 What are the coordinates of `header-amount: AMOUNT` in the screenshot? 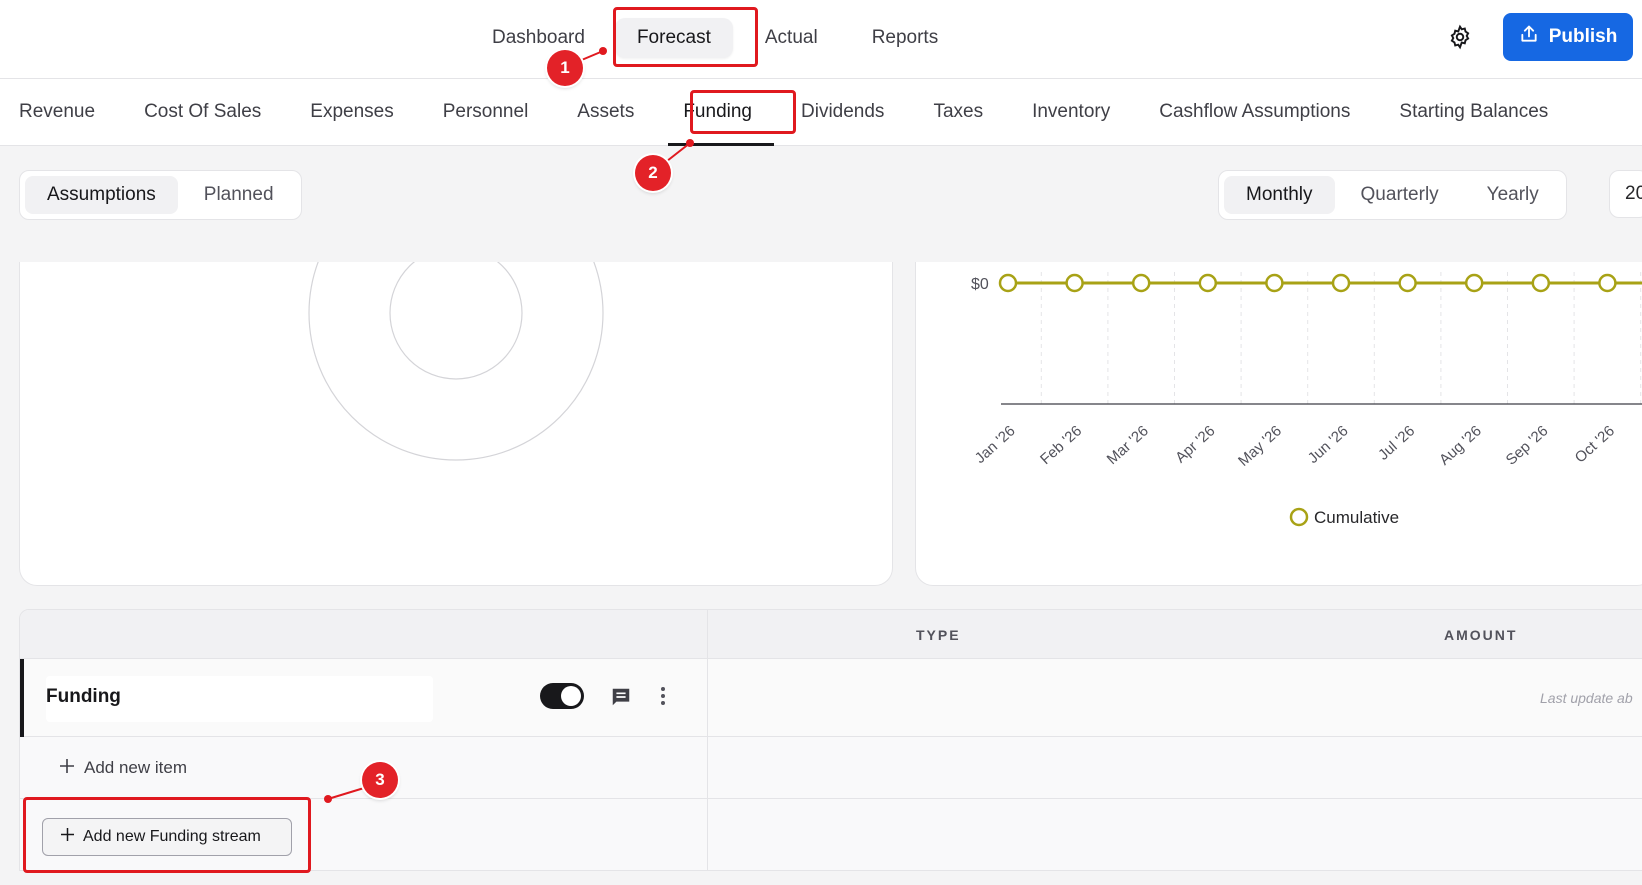 It's located at (1481, 635).